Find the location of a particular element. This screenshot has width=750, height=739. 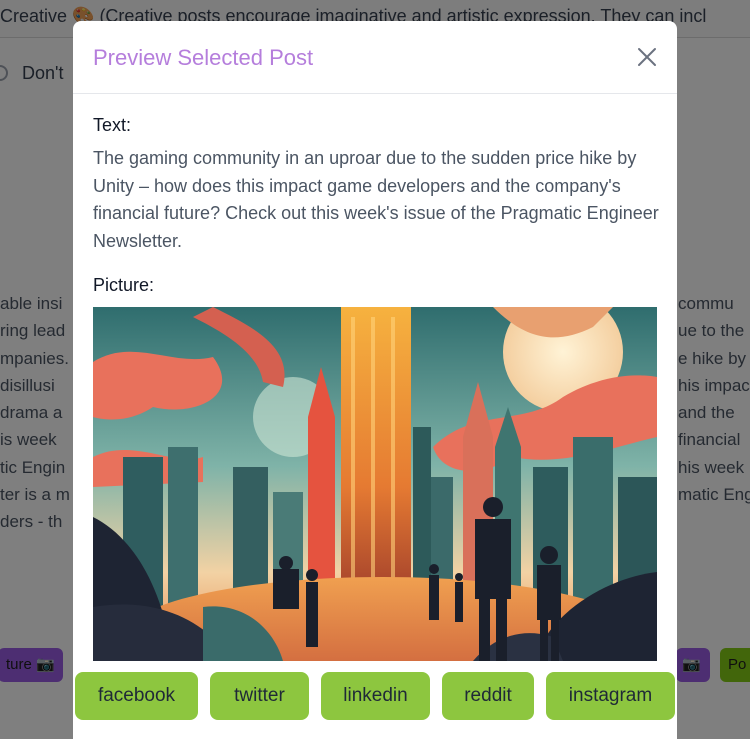

close-icon is located at coordinates (647, 57).